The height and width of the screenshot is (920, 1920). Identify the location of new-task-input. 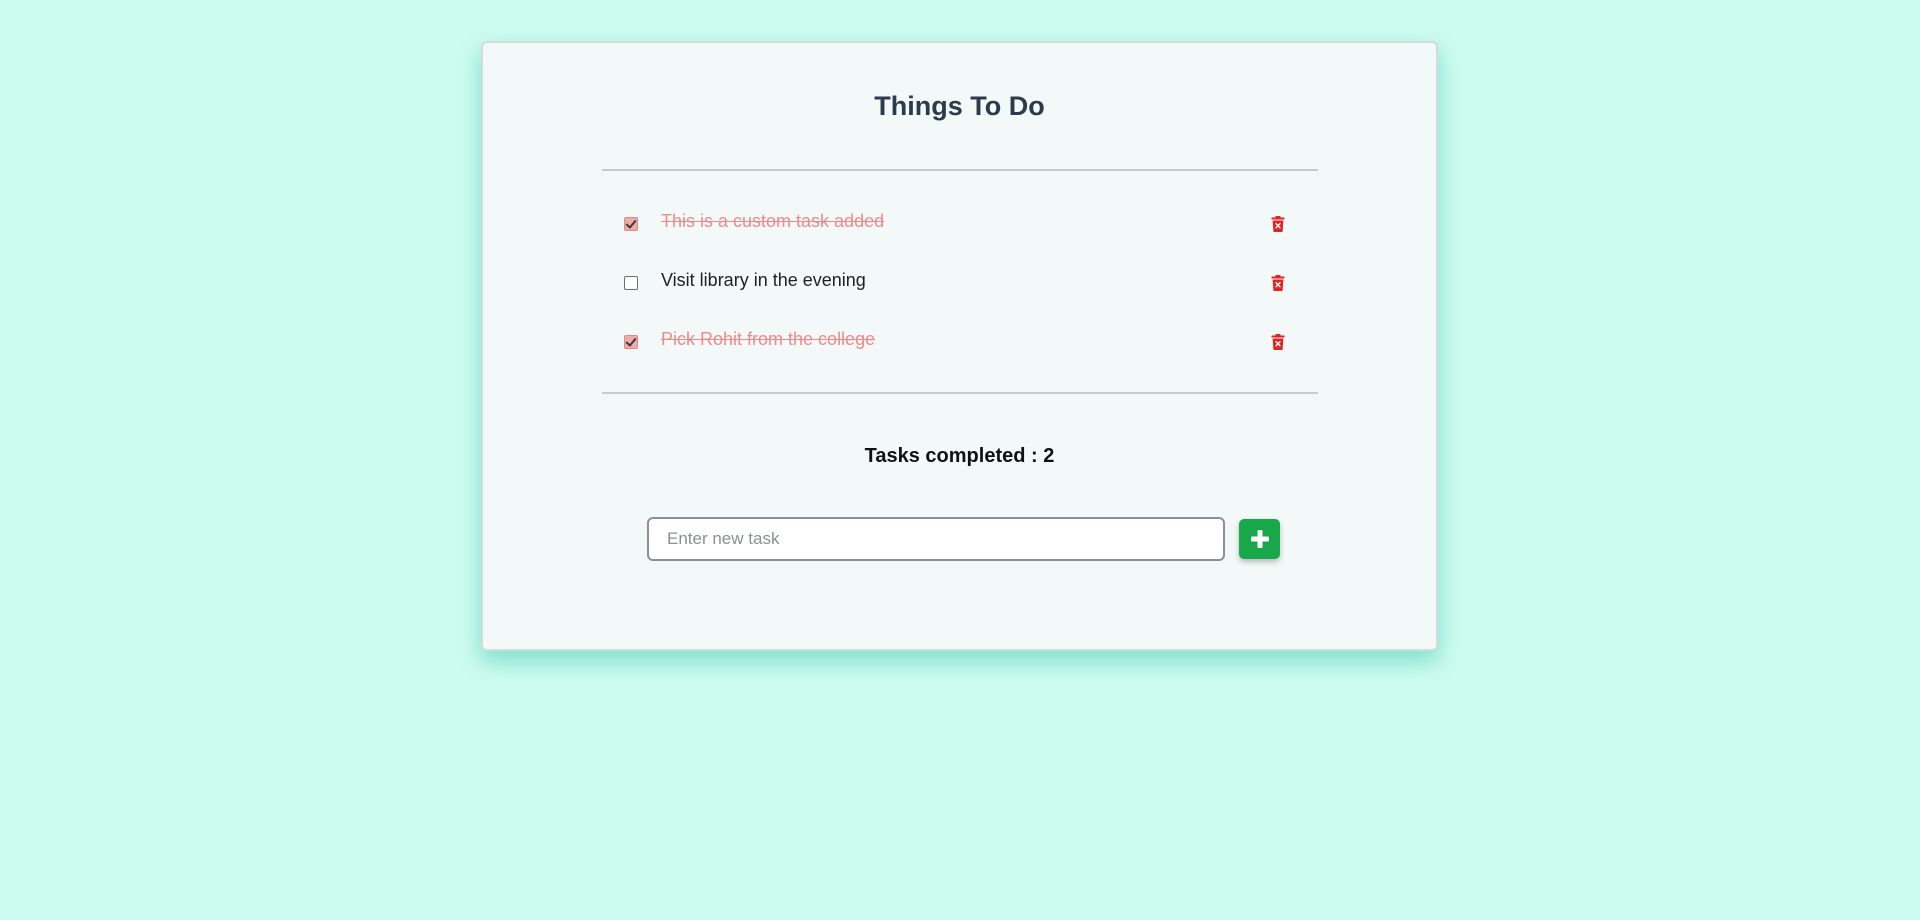
(936, 539).